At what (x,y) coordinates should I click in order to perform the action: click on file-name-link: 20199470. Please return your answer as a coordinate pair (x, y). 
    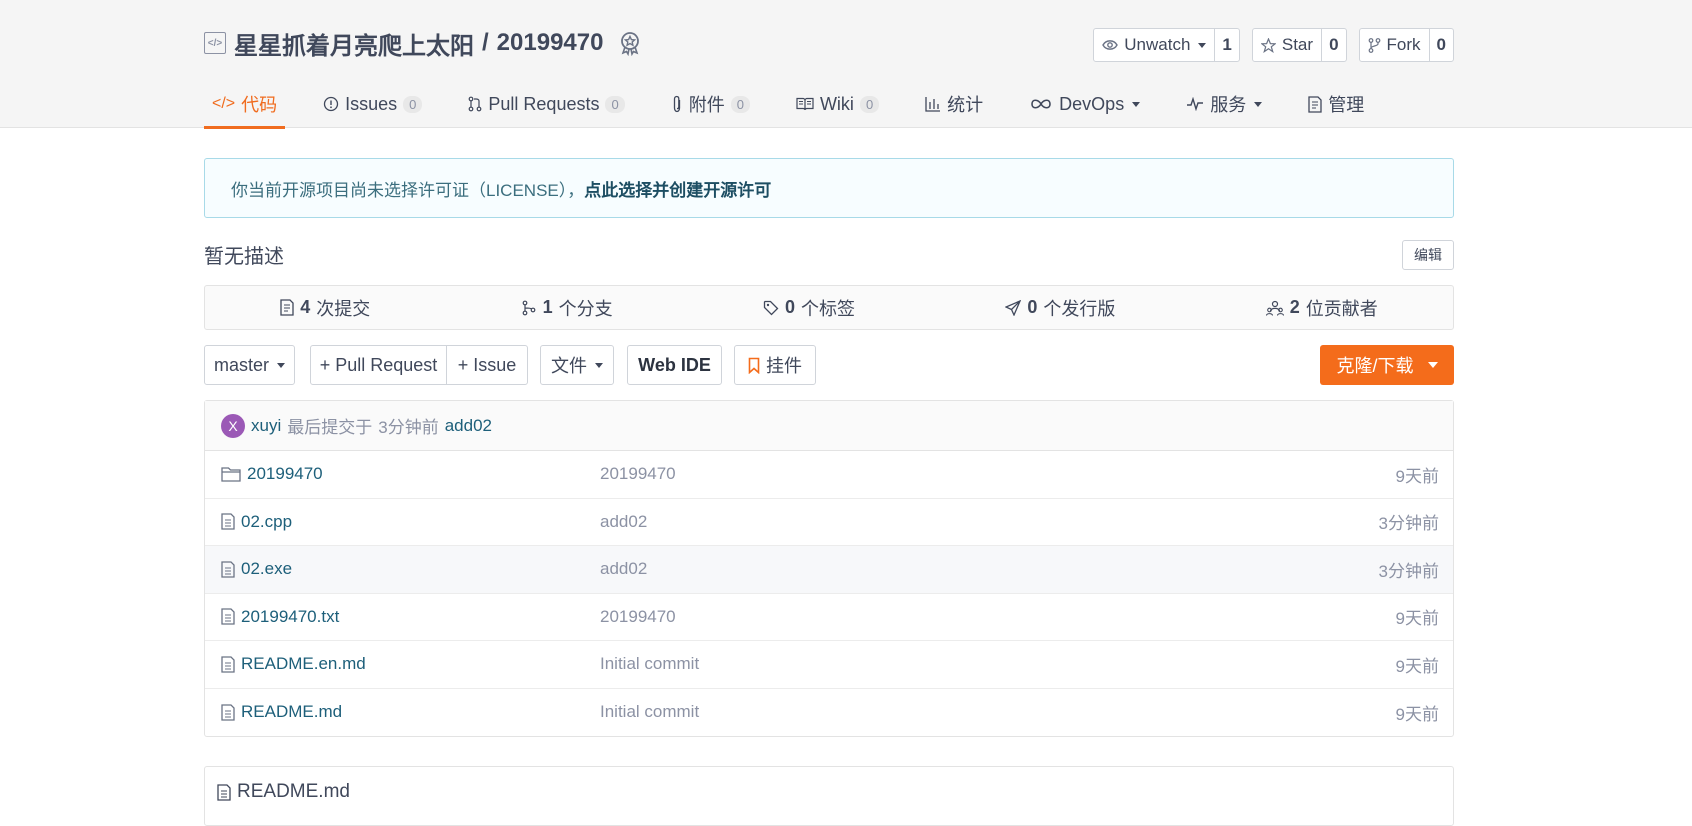
    Looking at the image, I should click on (272, 474).